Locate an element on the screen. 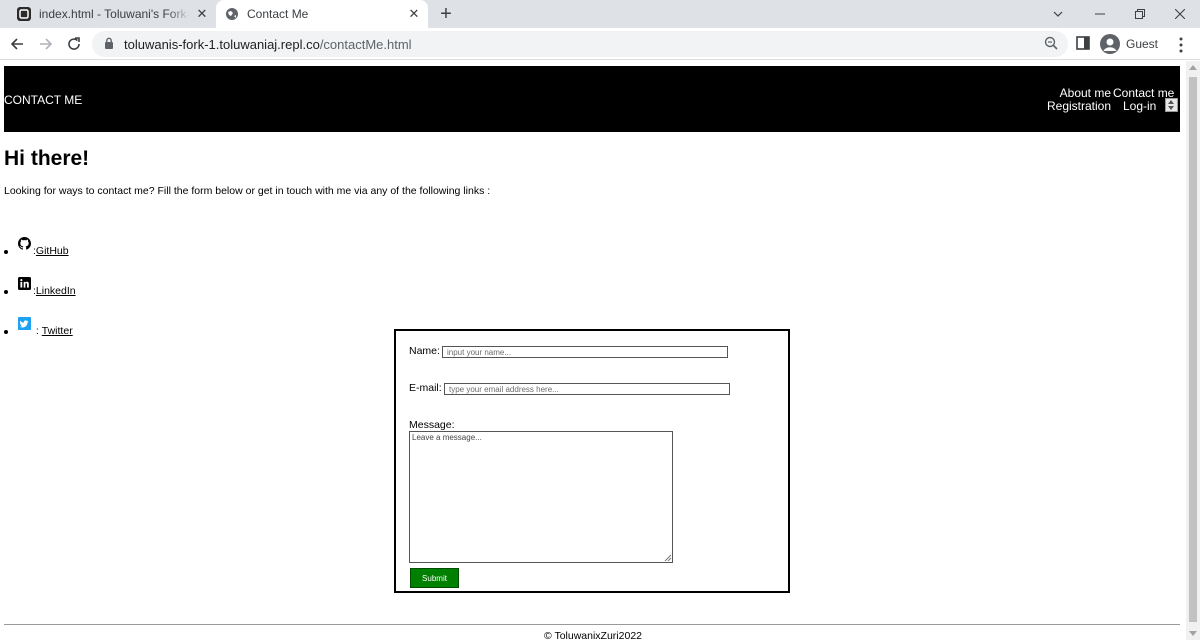 This screenshot has width=1200, height=640. resize-grip-icon is located at coordinates (667, 557).